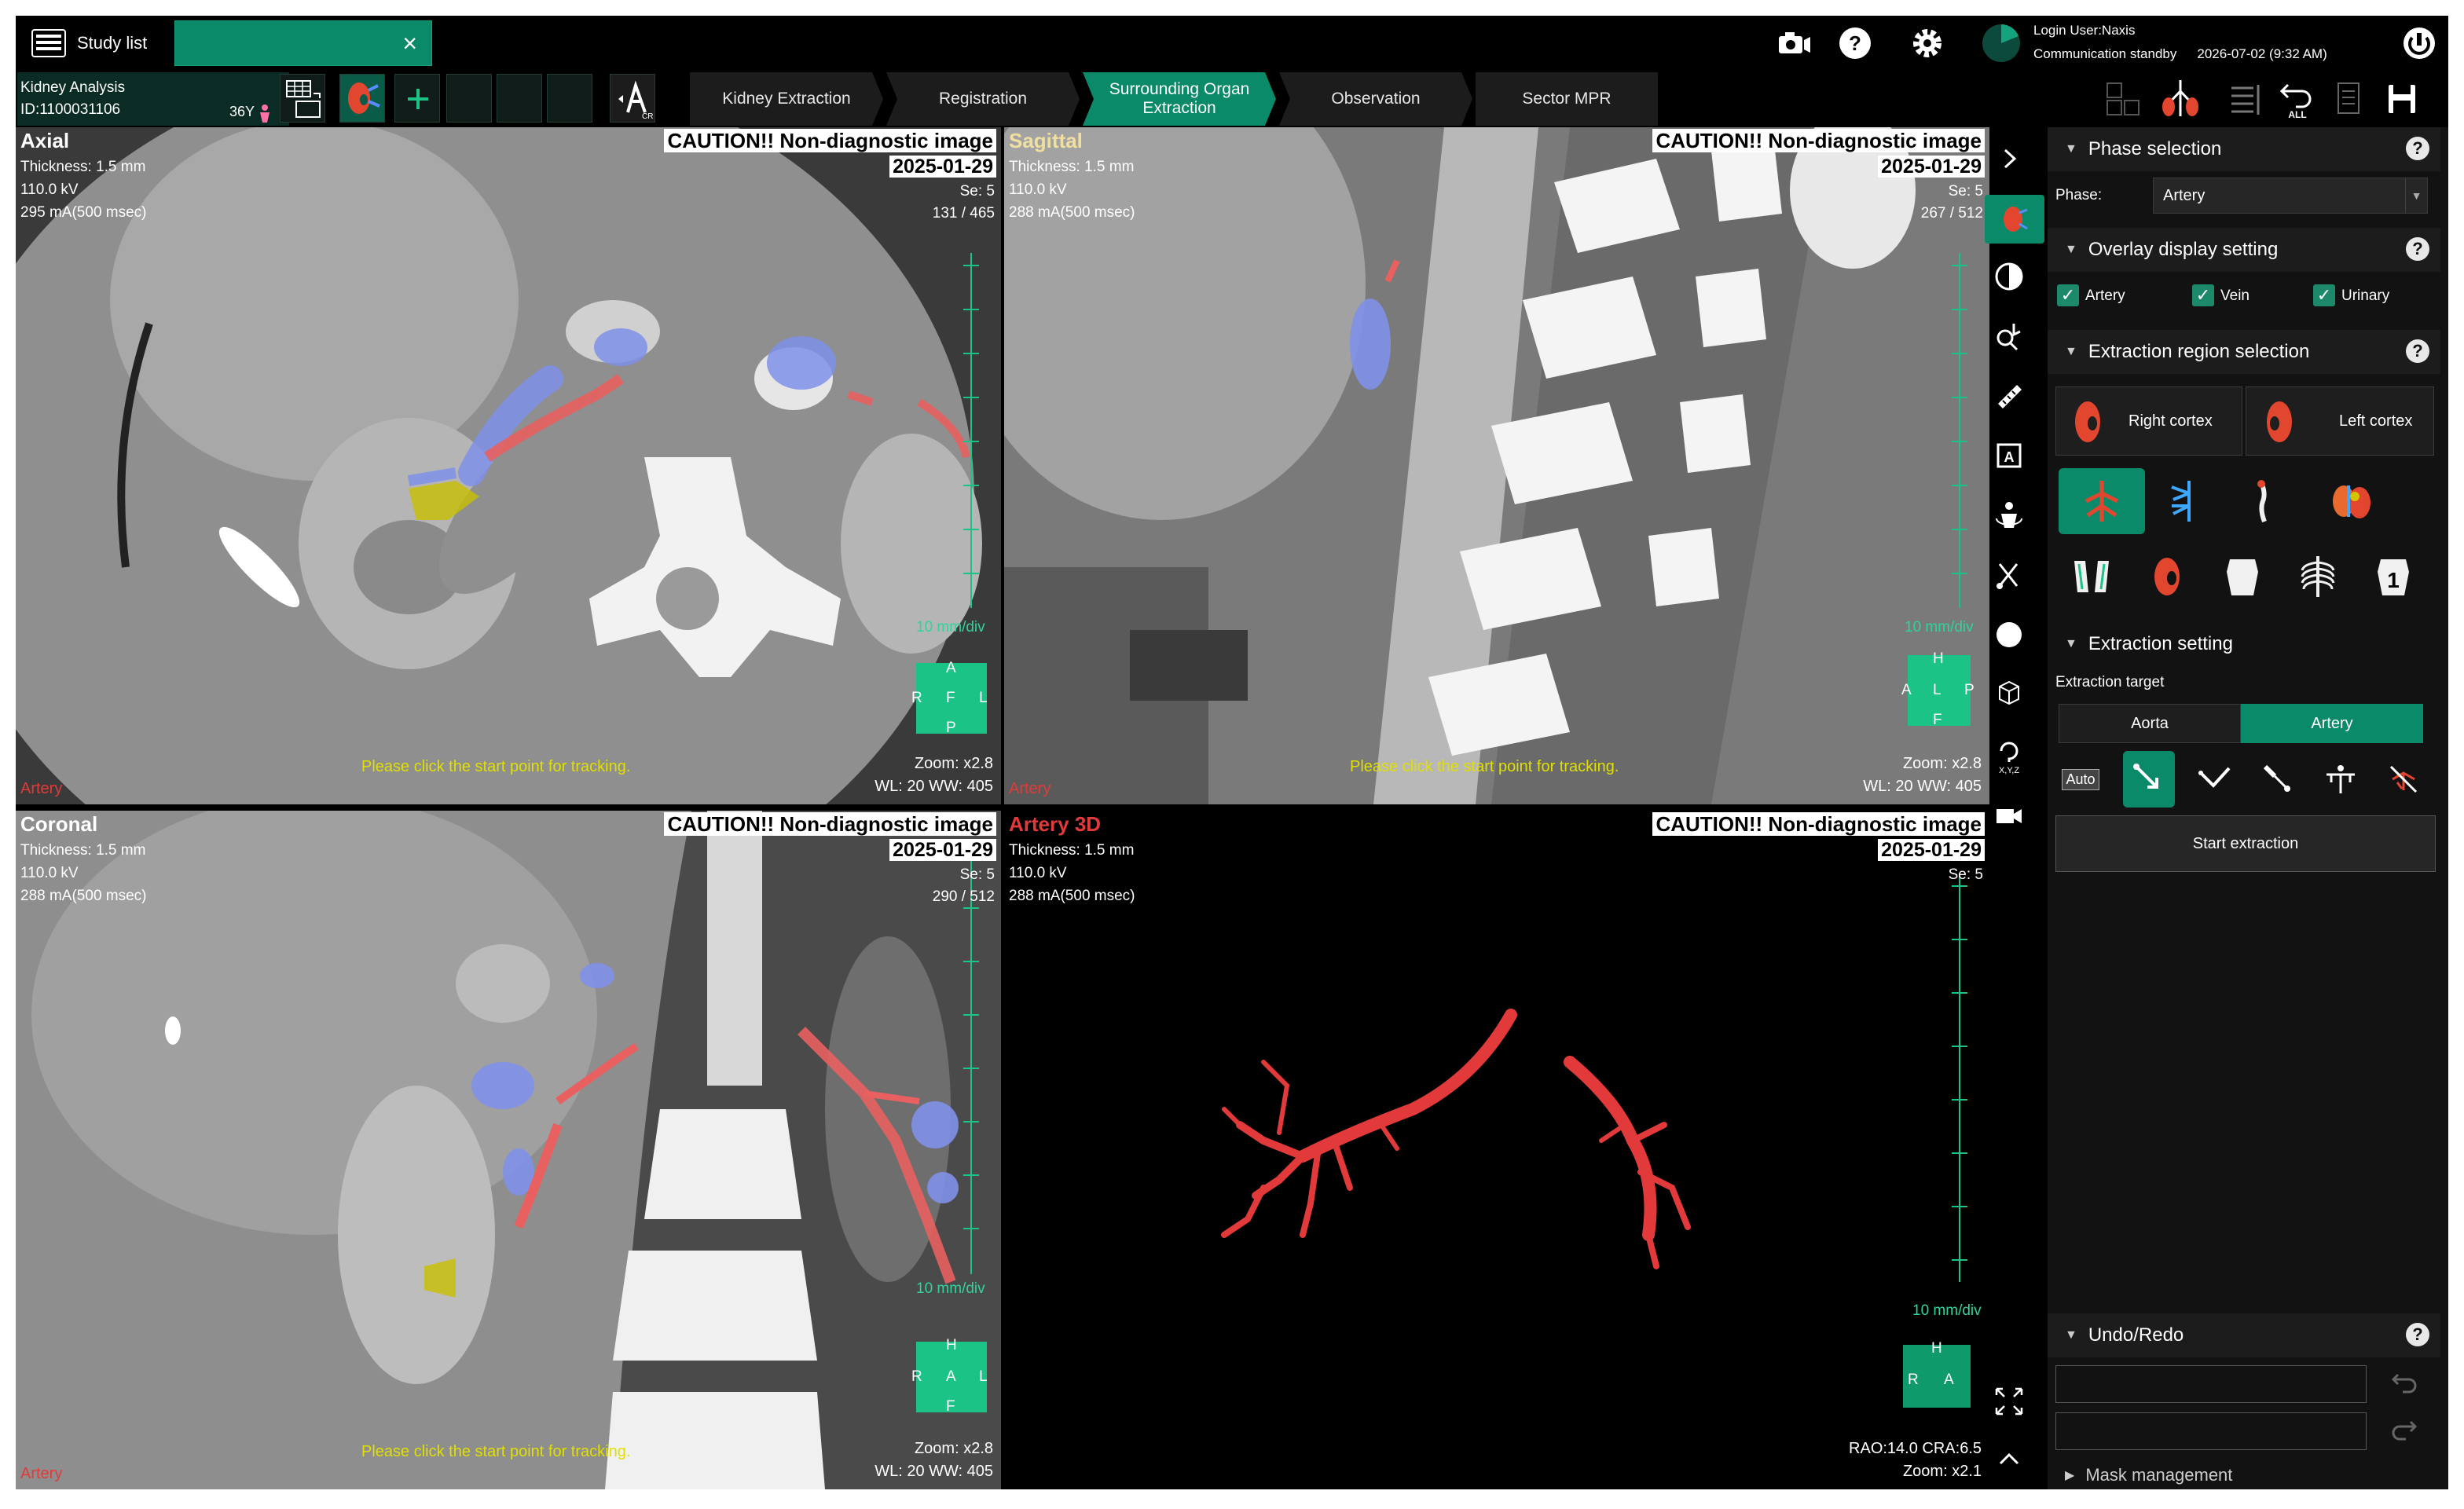 The height and width of the screenshot is (1509, 2464). I want to click on step-surrounding-organ-extraction: Surrounding Organ Extraction, so click(1179, 99).